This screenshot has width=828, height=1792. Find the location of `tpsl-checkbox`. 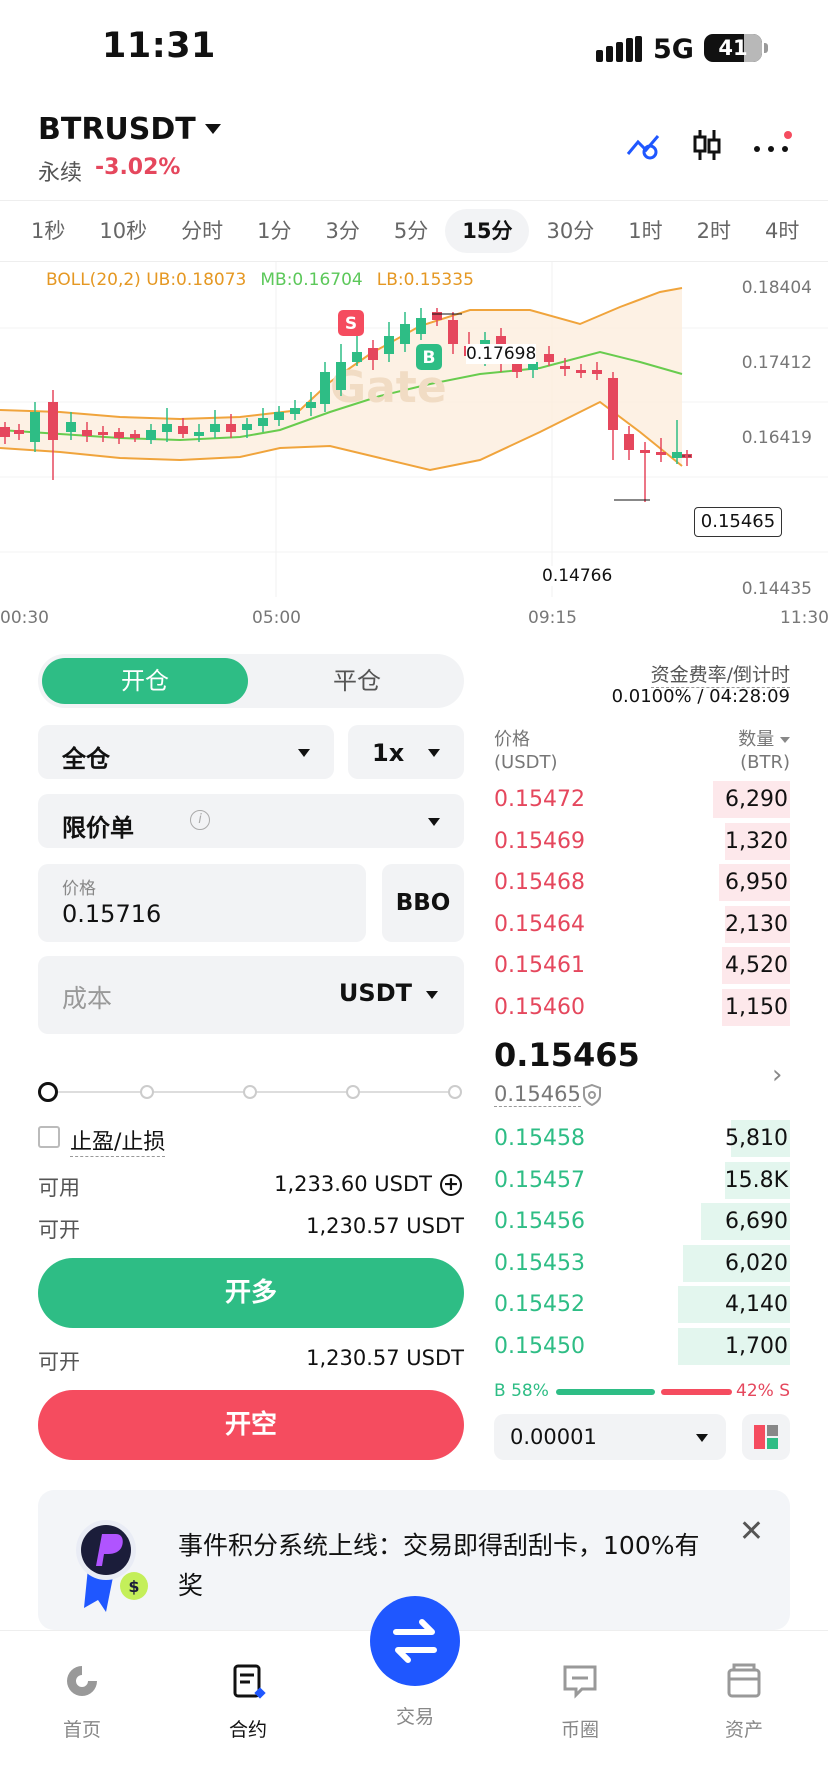

tpsl-checkbox is located at coordinates (49, 1137).